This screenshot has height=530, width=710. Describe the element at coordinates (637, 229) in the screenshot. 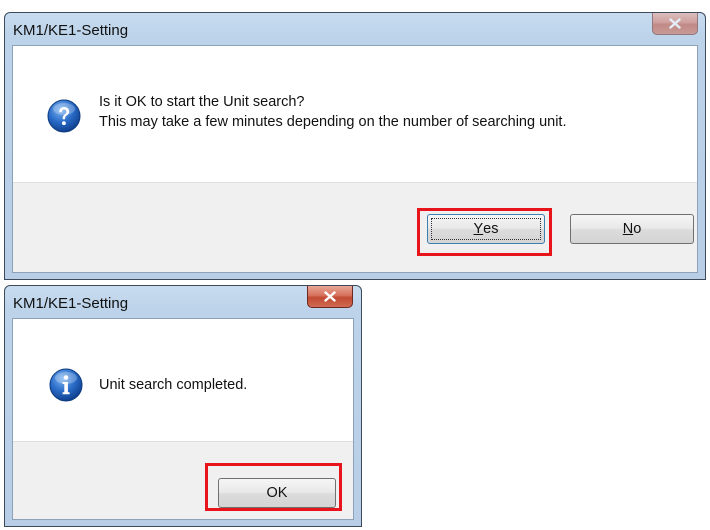

I see `no-label: o` at that location.